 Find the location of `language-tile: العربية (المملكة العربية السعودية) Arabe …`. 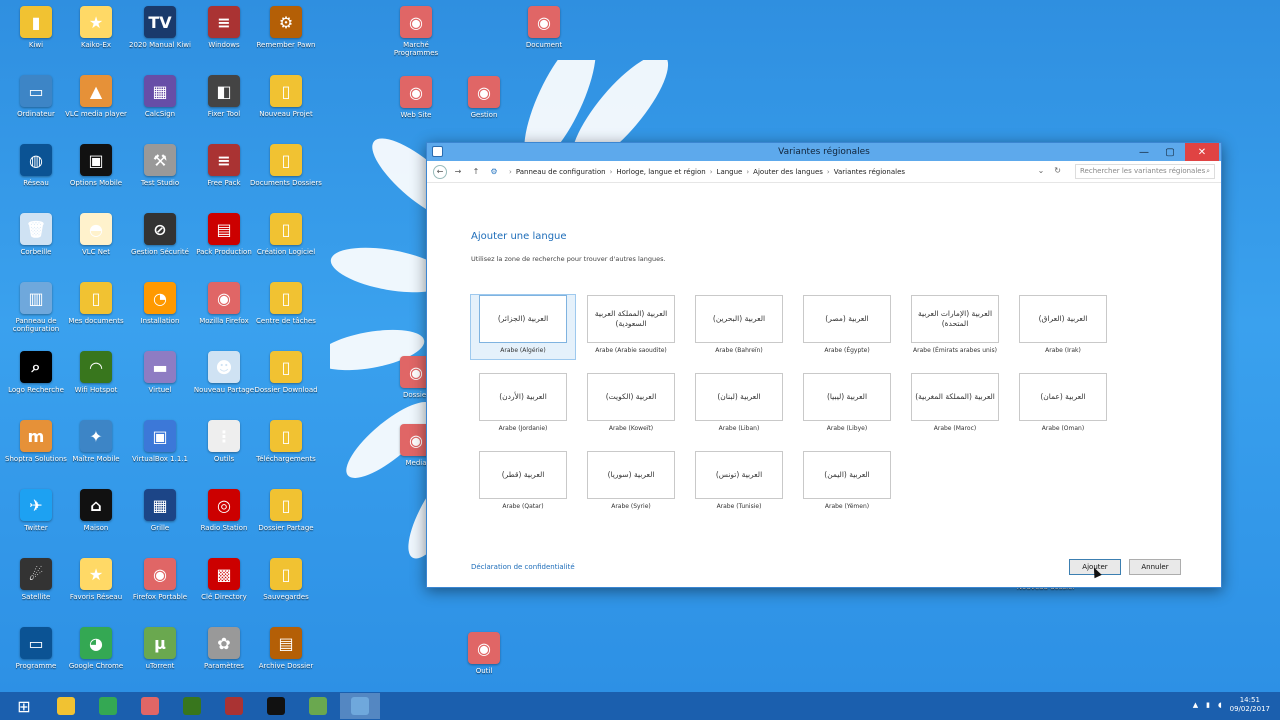

language-tile: العربية (المملكة العربية السعودية) Arabe … is located at coordinates (631, 327).